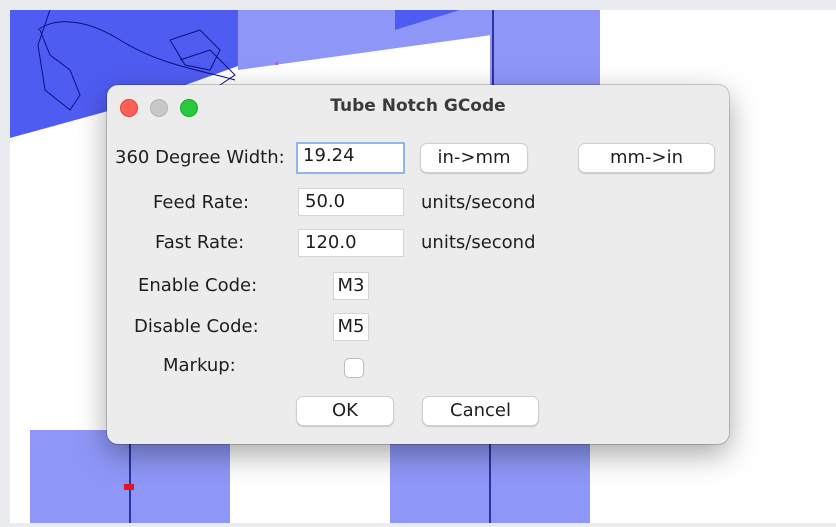 The width and height of the screenshot is (836, 527). What do you see at coordinates (198, 285) in the screenshot?
I see `enable-code-label: Enable Code:` at bounding box center [198, 285].